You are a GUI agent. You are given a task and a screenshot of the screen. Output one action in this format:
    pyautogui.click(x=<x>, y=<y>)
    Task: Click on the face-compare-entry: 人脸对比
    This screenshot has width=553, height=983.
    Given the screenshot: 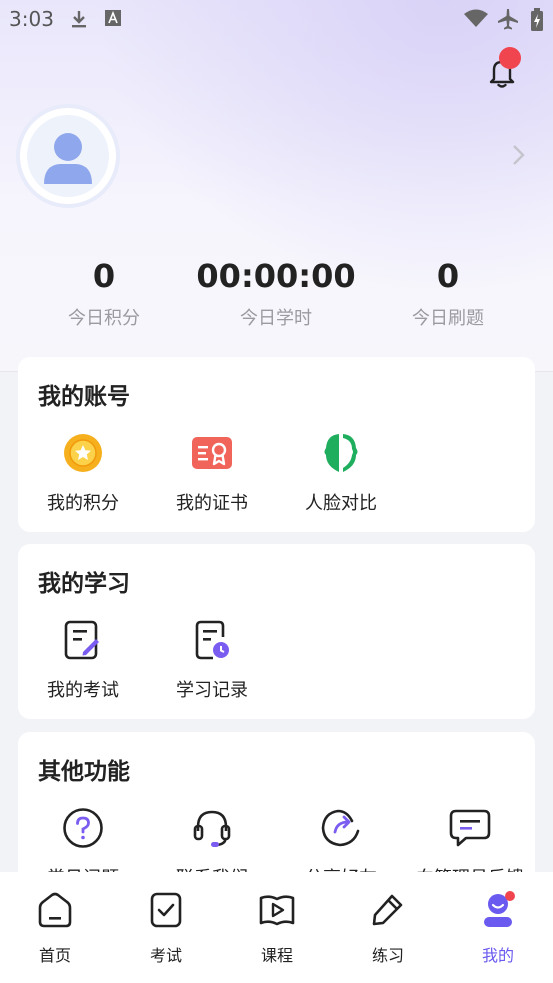 What is the action you would take?
    pyautogui.click(x=341, y=473)
    